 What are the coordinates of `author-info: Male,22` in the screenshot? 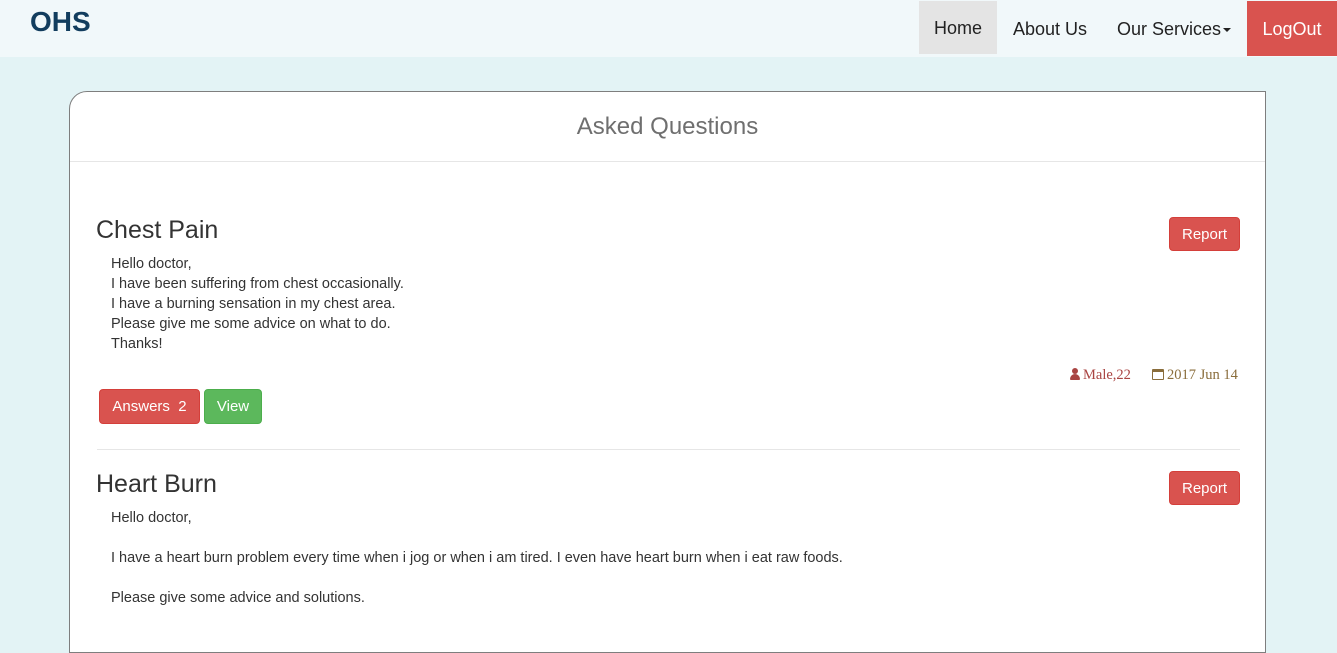 It's located at (1107, 375).